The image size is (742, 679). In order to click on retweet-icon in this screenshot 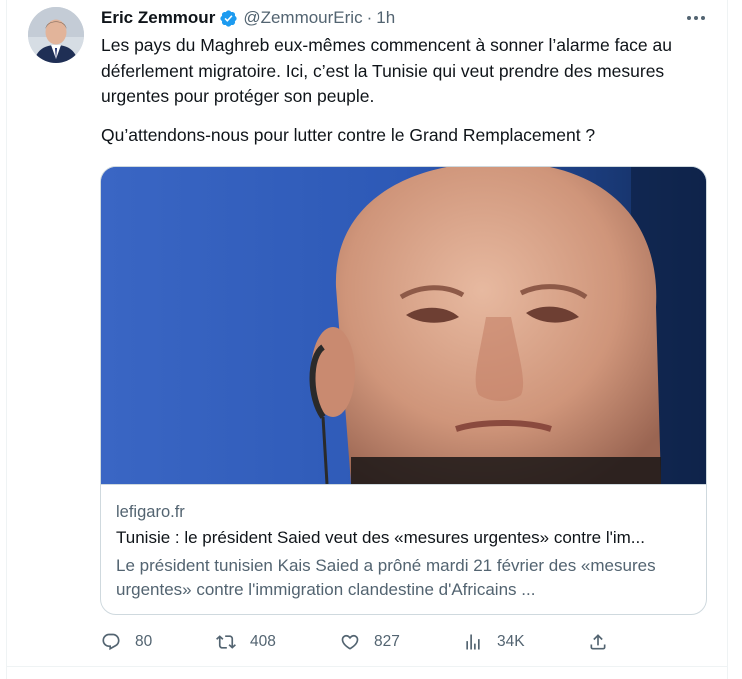, I will do `click(226, 642)`.